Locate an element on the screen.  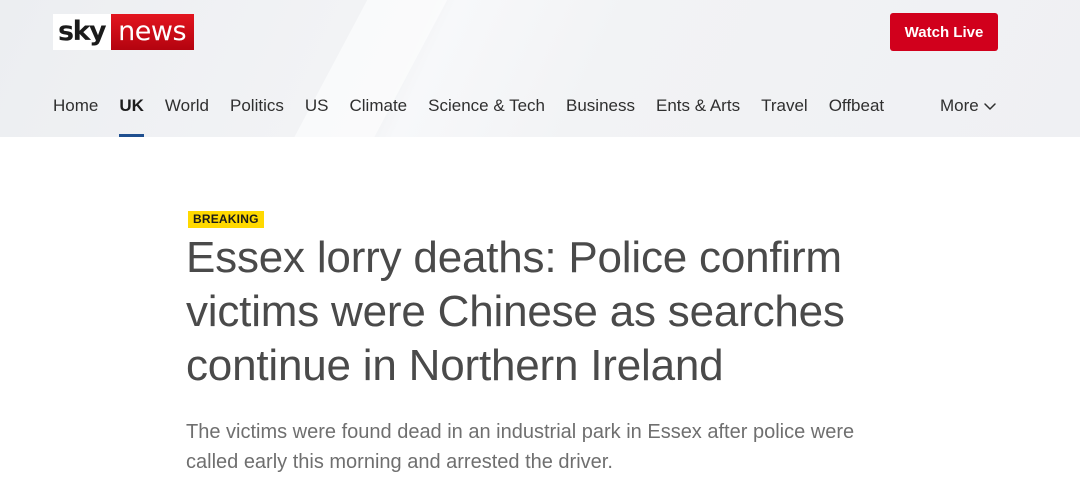
nav-item-travel: Travel is located at coordinates (784, 115).